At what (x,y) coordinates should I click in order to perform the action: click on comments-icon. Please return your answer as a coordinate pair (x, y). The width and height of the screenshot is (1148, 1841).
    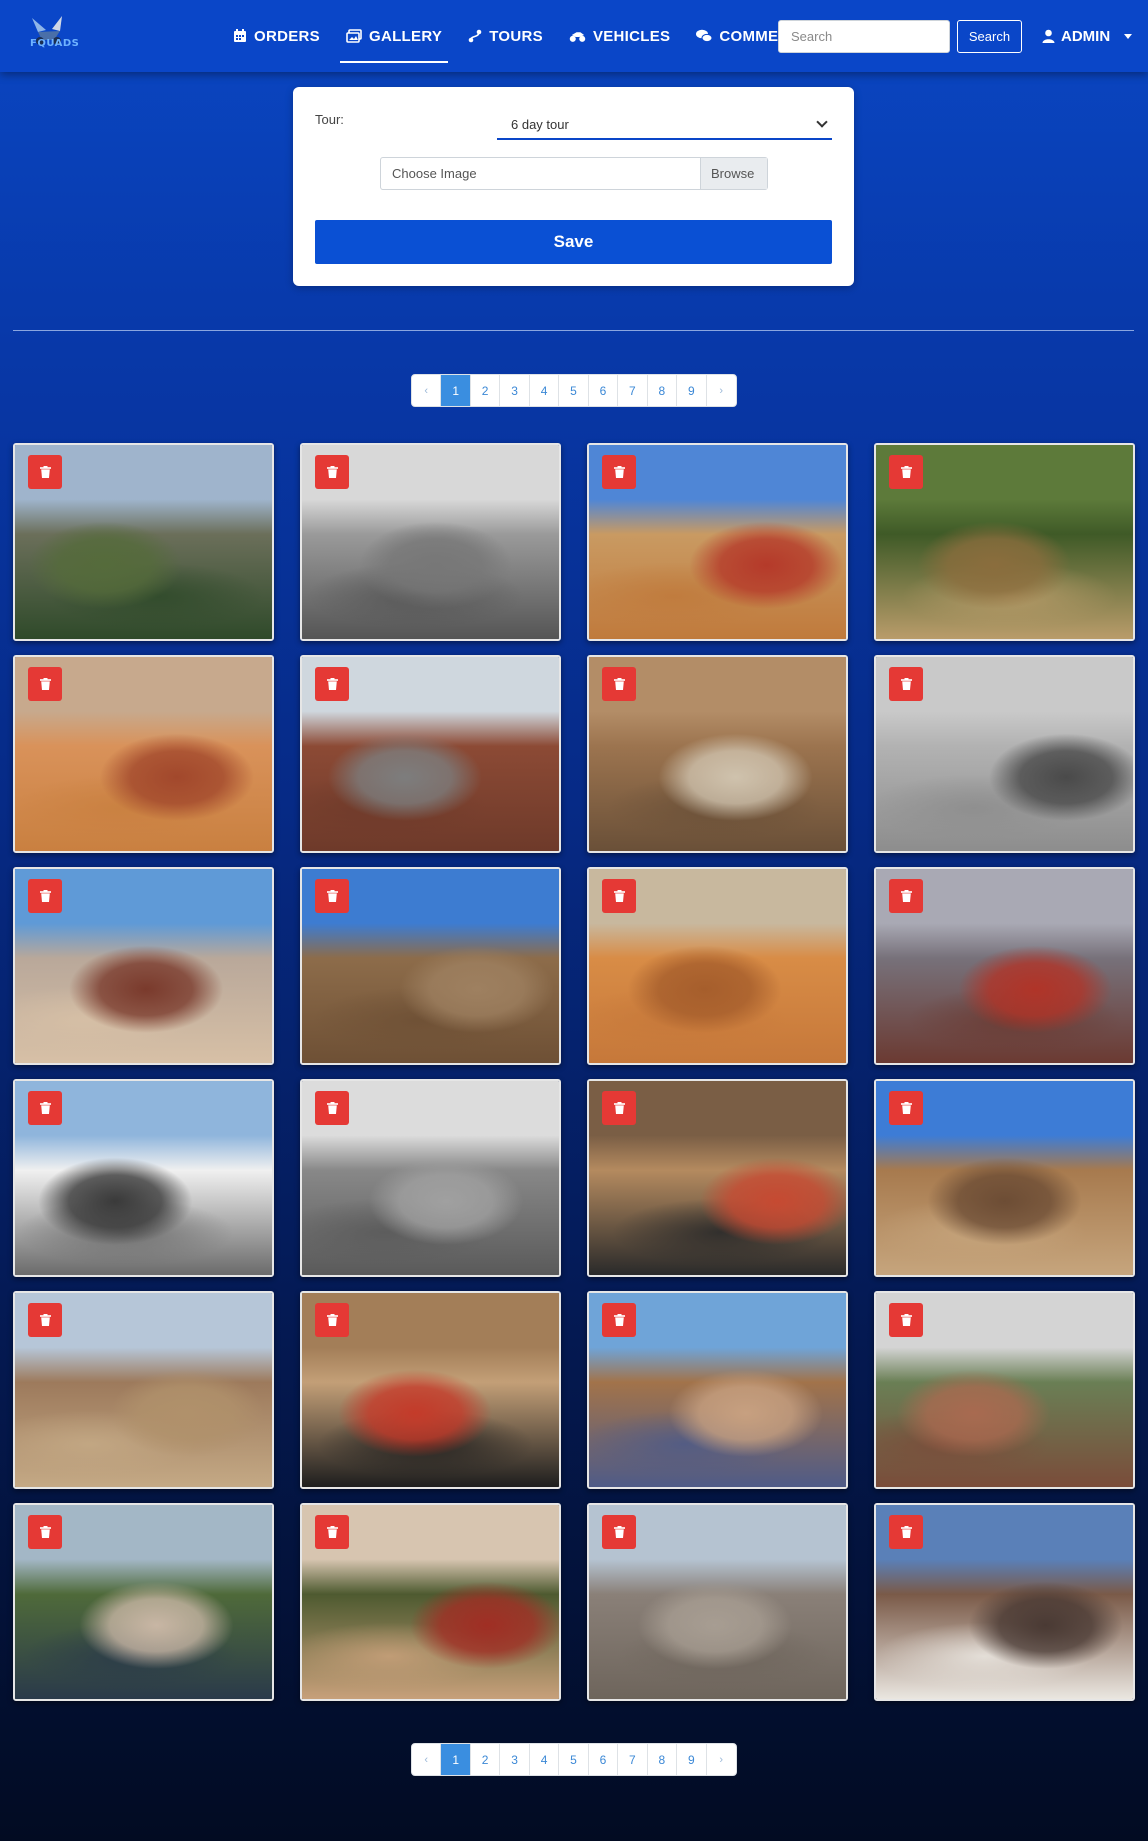
    Looking at the image, I should click on (704, 36).